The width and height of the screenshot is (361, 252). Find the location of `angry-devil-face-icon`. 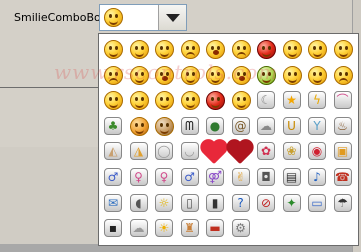

angry-devil-face-icon is located at coordinates (266, 49).